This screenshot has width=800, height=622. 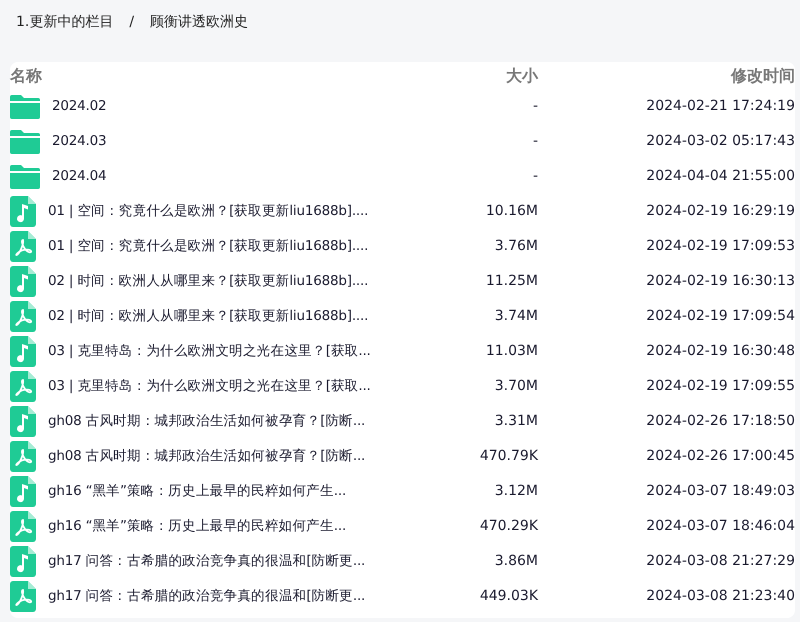 I want to click on file-size: 3.12M, so click(x=516, y=491).